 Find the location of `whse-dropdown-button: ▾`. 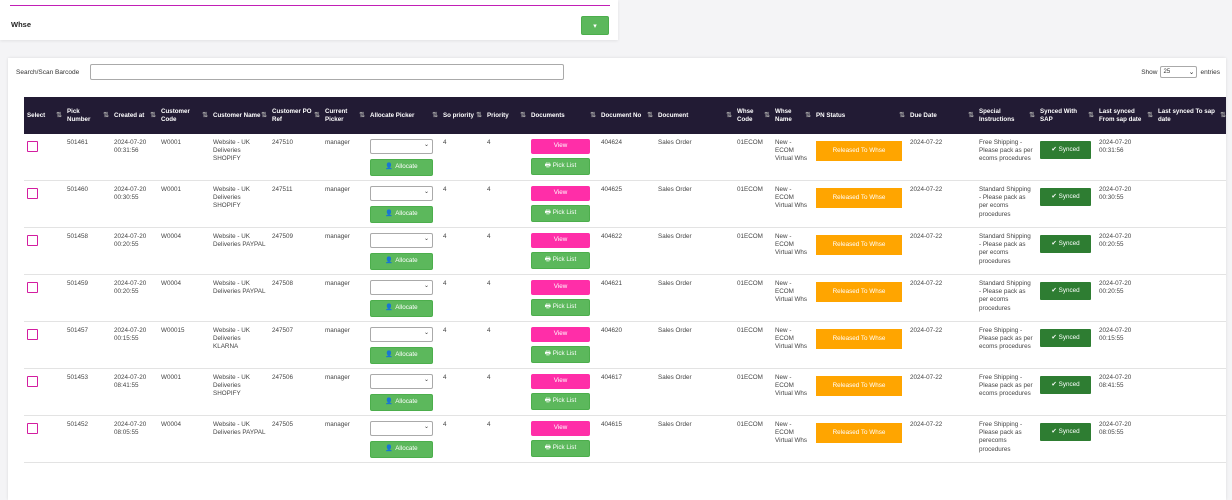

whse-dropdown-button: ▾ is located at coordinates (595, 25).